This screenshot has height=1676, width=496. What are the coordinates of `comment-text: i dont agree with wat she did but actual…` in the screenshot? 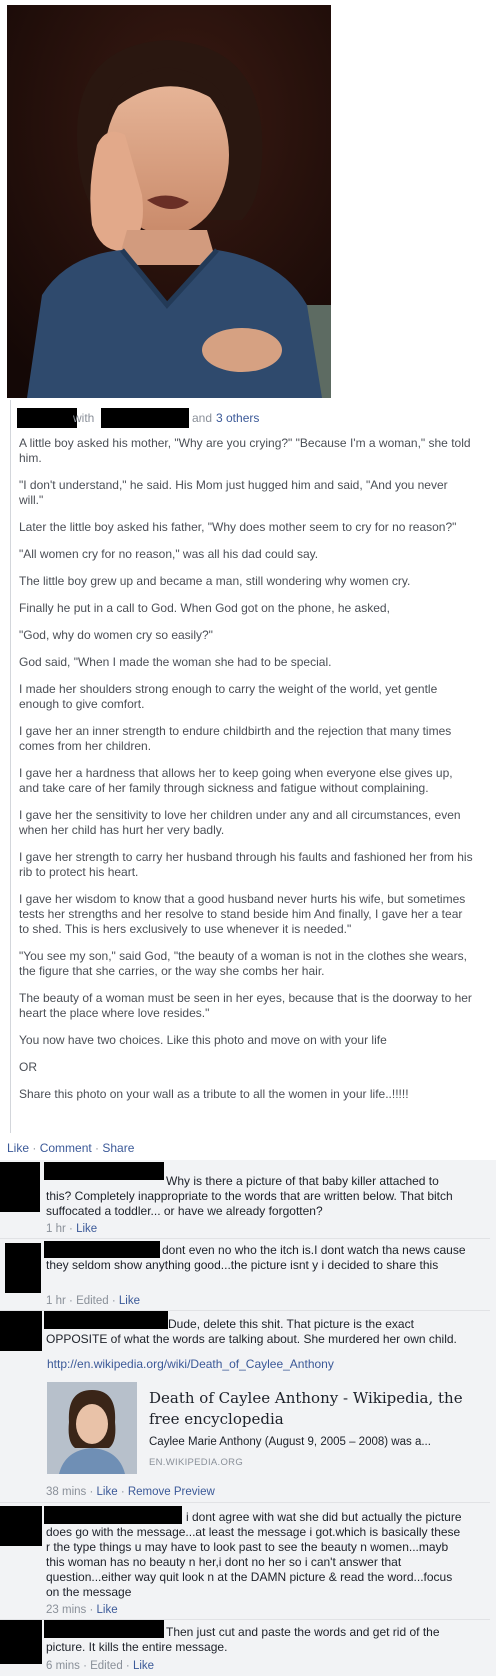 It's located at (254, 1554).